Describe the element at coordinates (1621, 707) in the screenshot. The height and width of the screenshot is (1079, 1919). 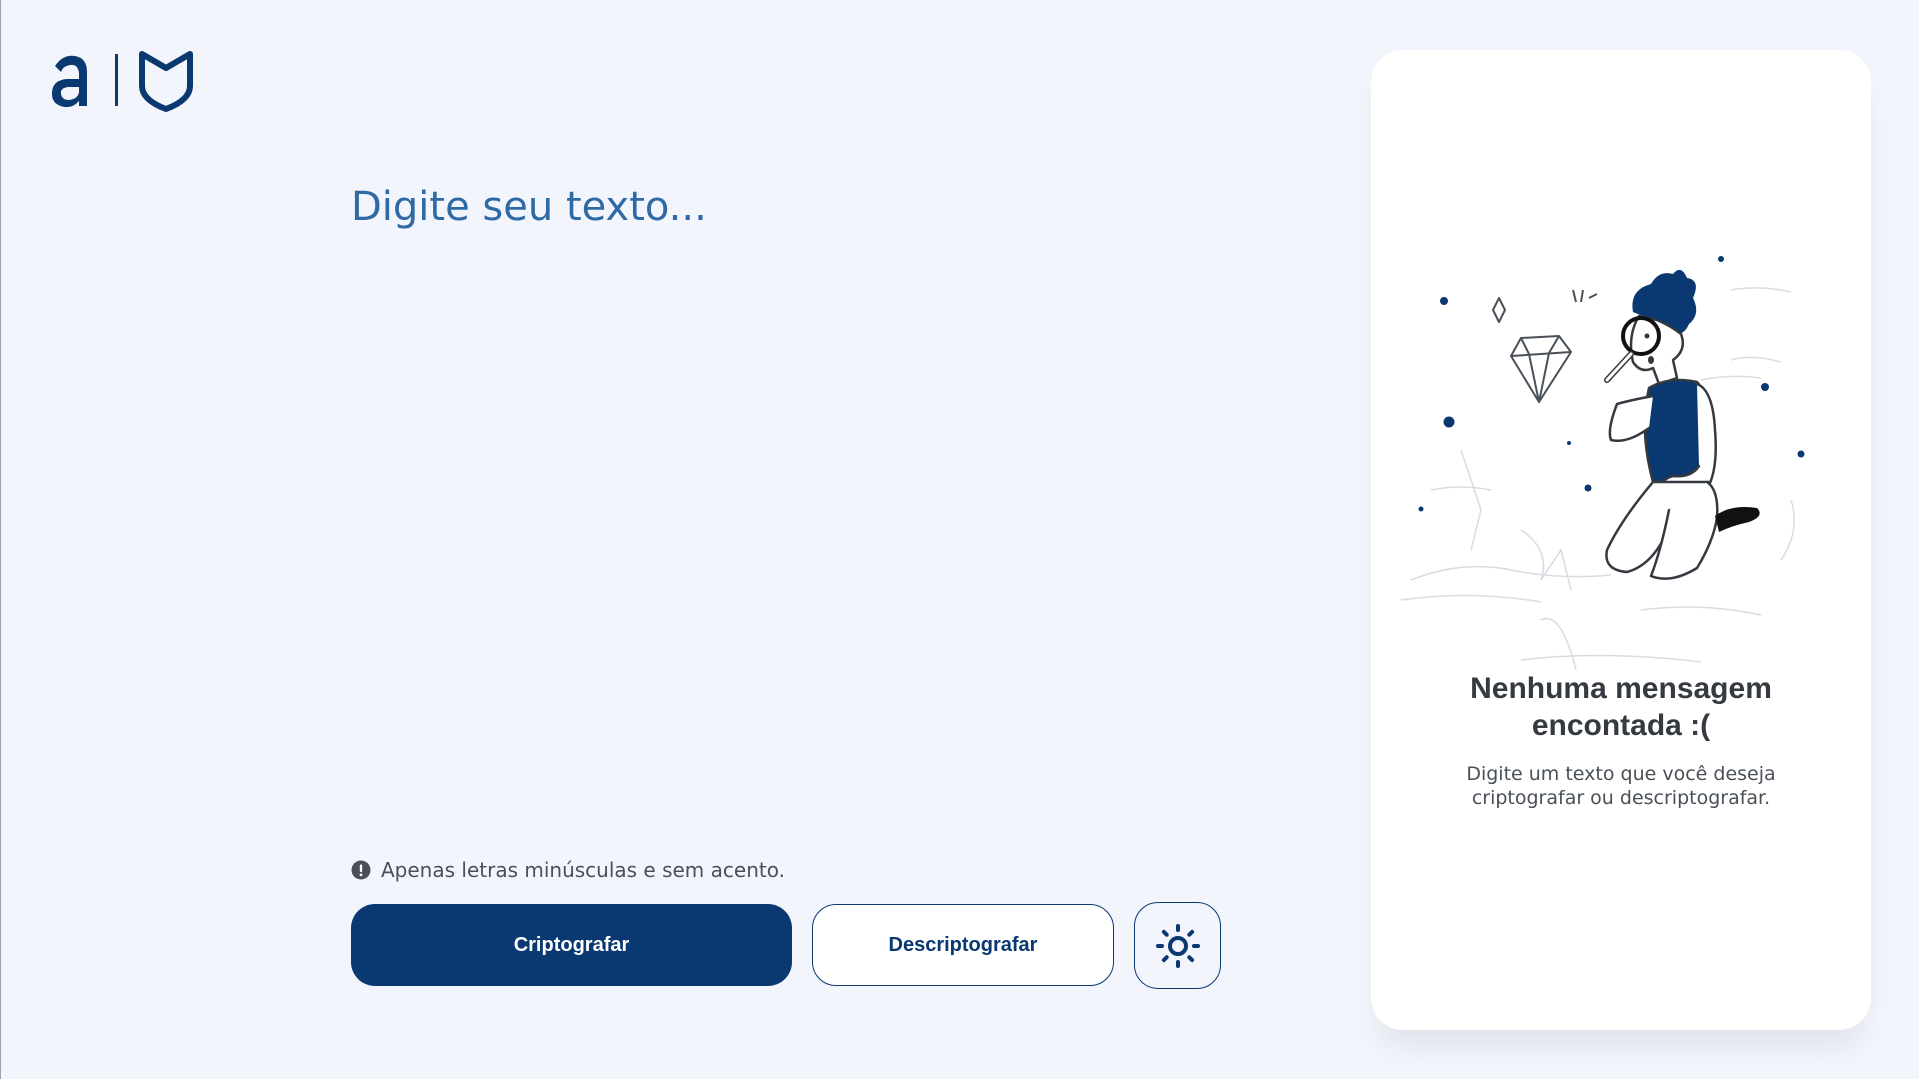
I see `output-title: Nenhuma mensagem encontada :(` at that location.